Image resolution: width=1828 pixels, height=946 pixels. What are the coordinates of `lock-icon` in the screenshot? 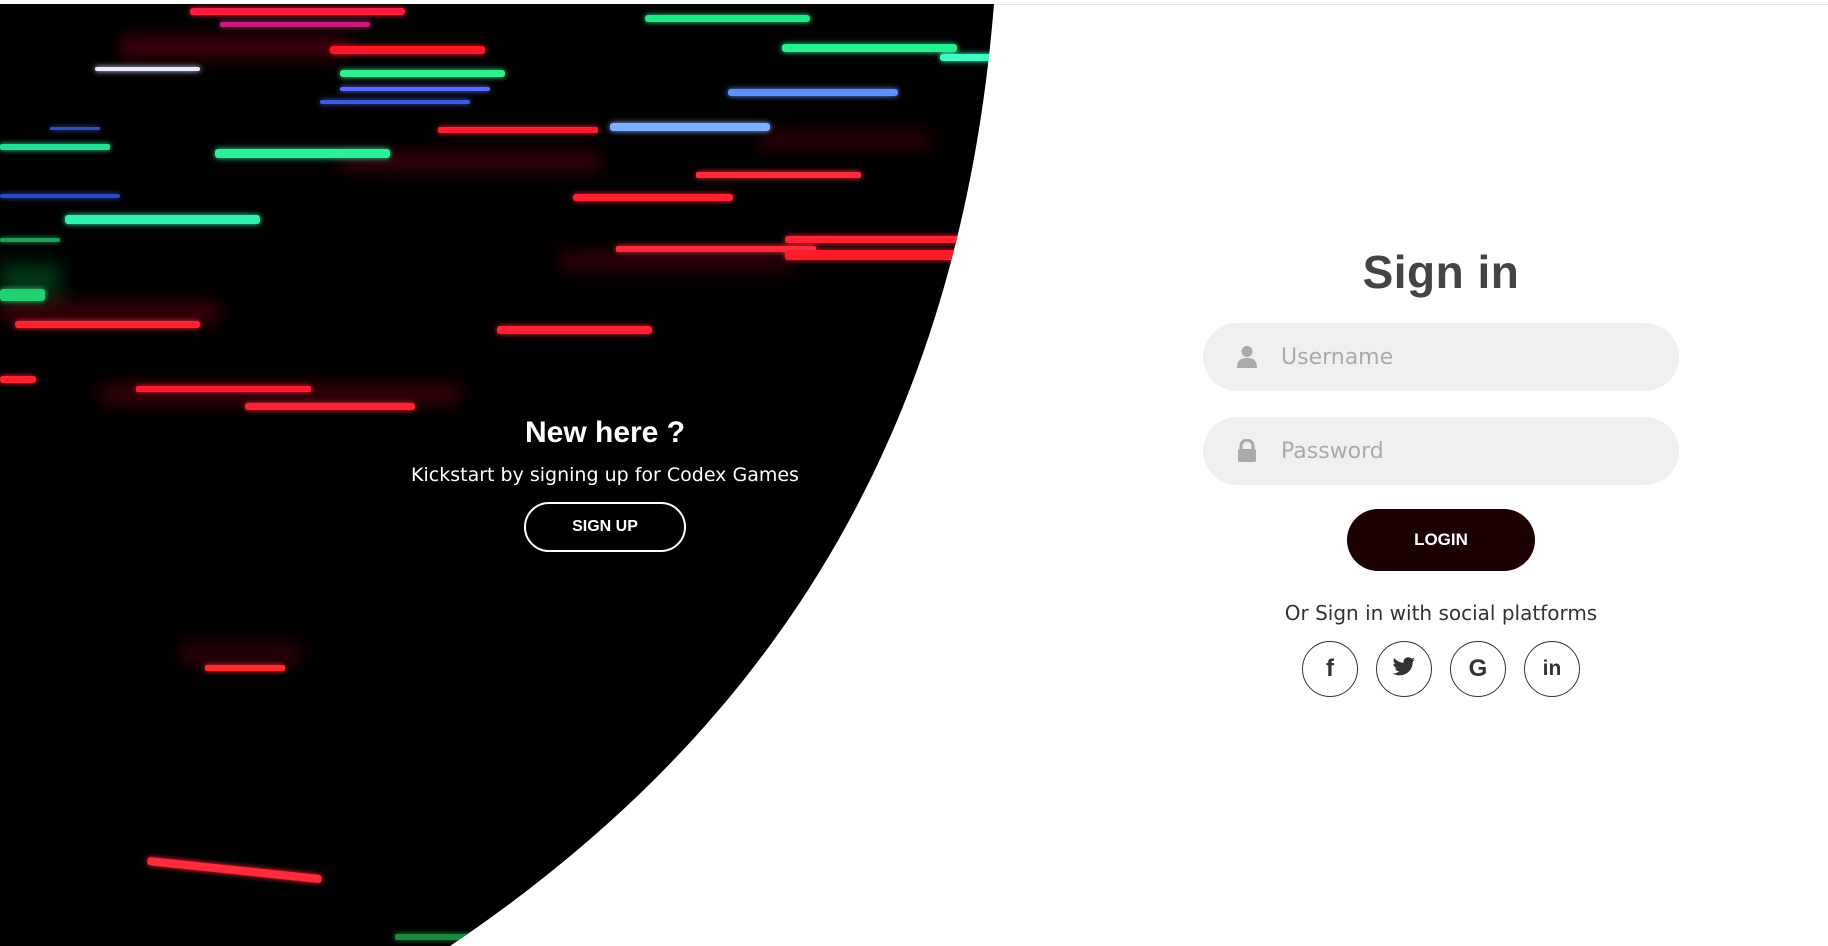 It's located at (1247, 451).